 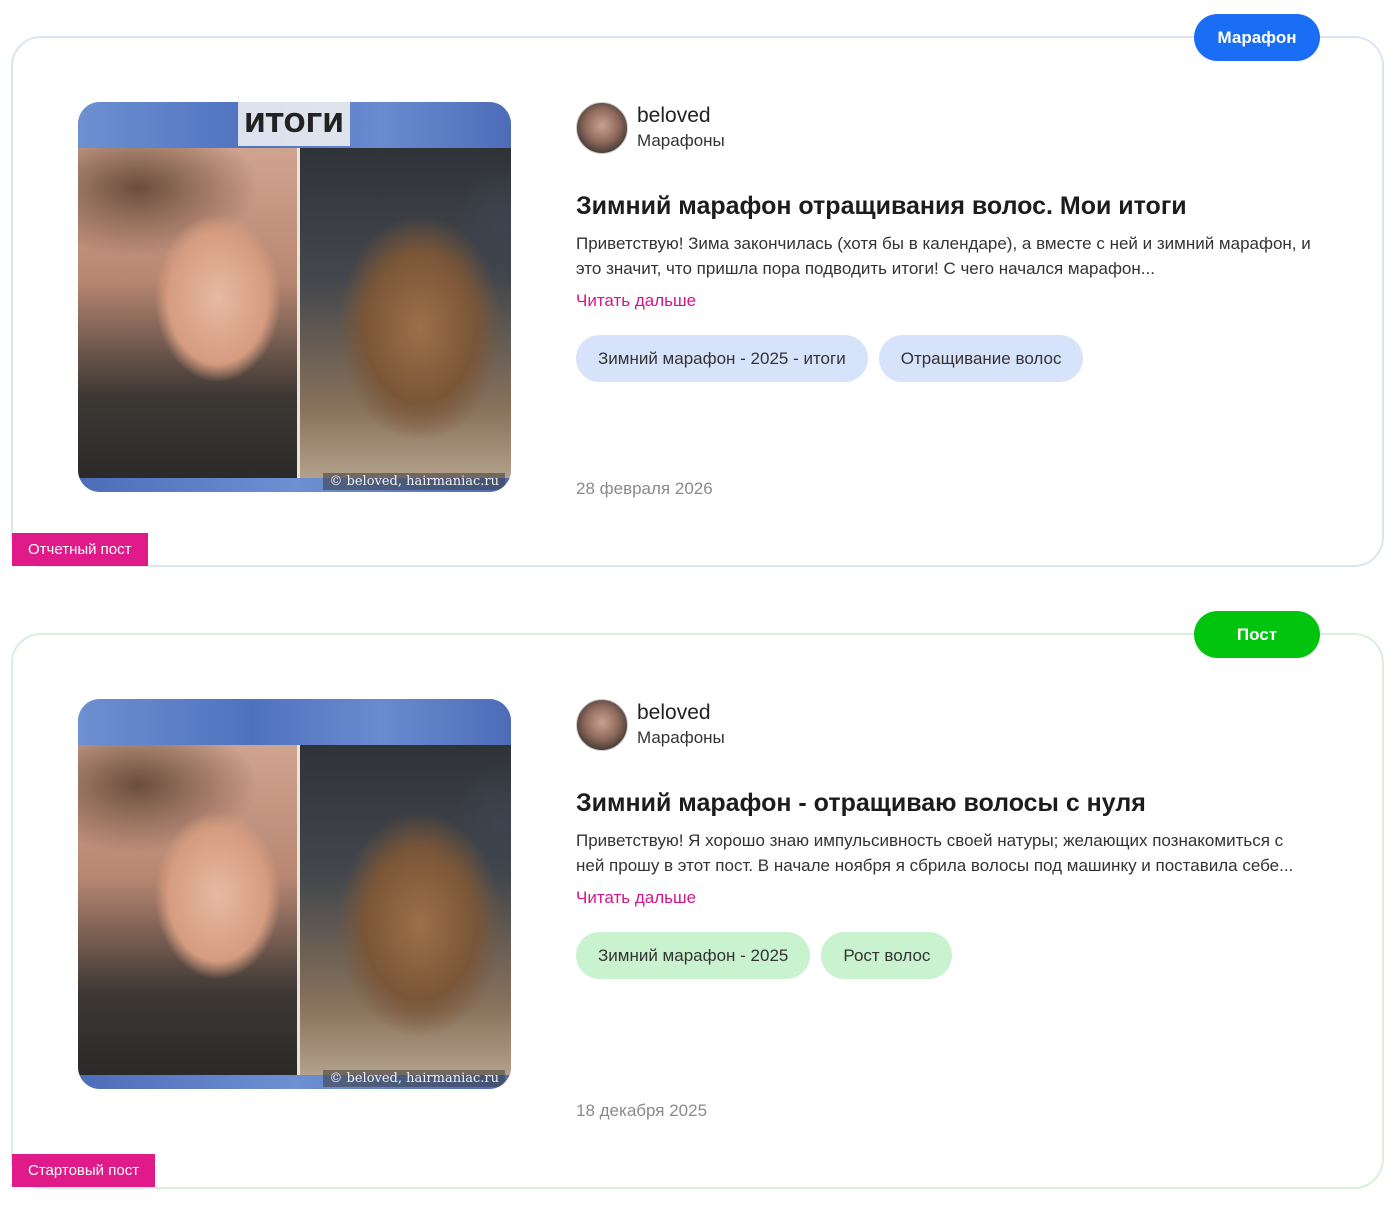 What do you see at coordinates (887, 955) in the screenshot?
I see `tag-chip: Рост волос` at bounding box center [887, 955].